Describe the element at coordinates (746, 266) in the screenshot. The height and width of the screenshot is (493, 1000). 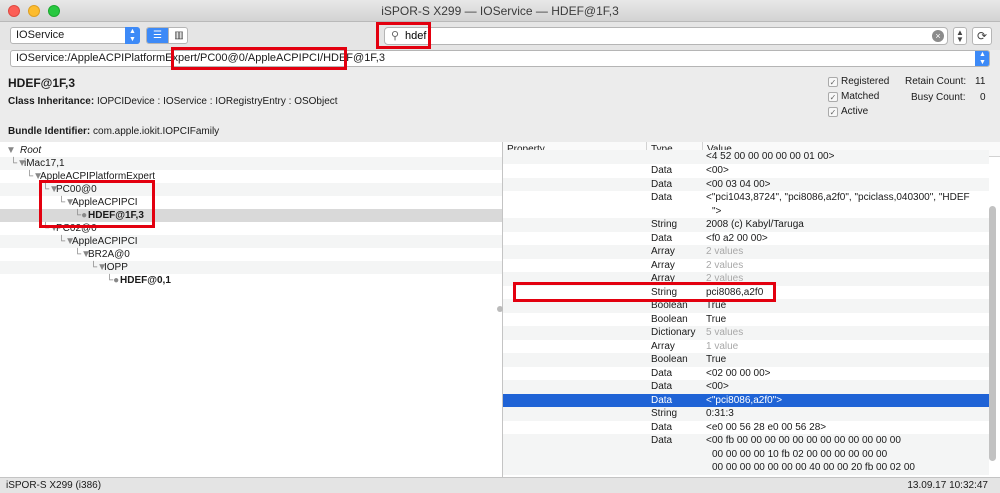
I see `table-row: ▶IOInterruptControllersArray2 values` at that location.